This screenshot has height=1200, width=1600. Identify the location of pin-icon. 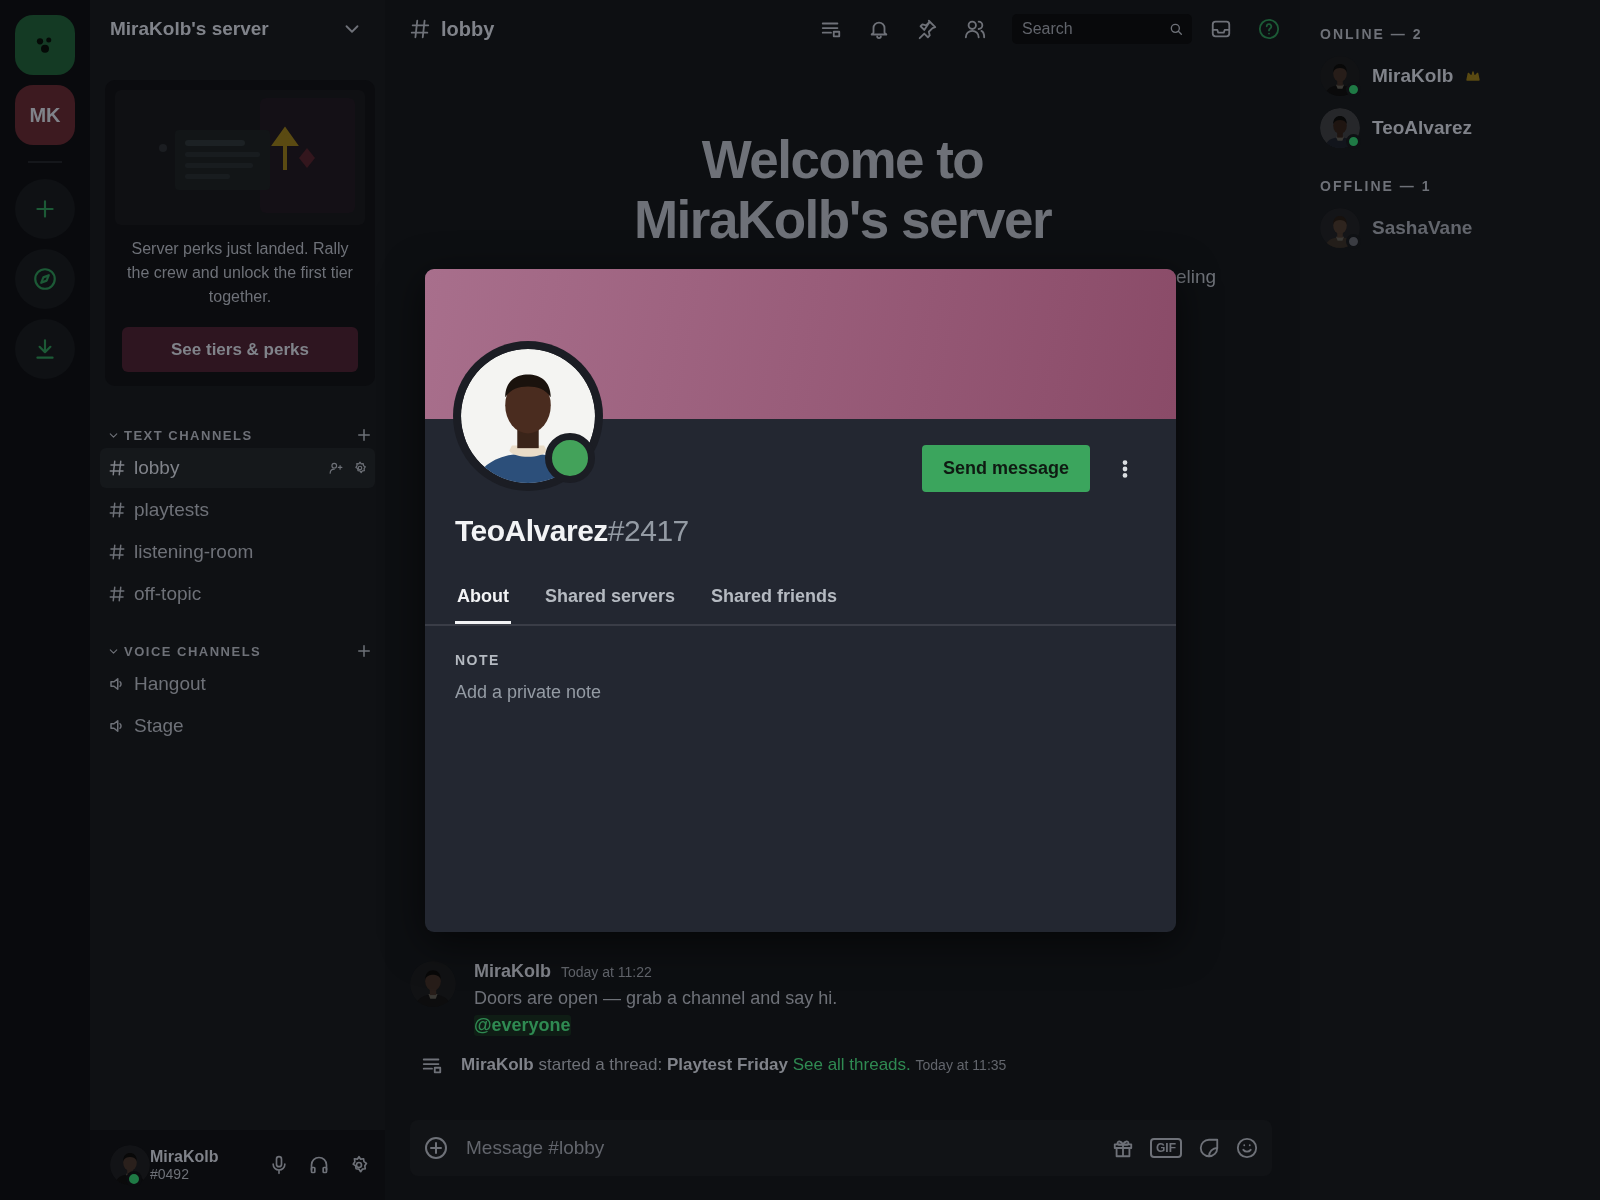
(927, 29).